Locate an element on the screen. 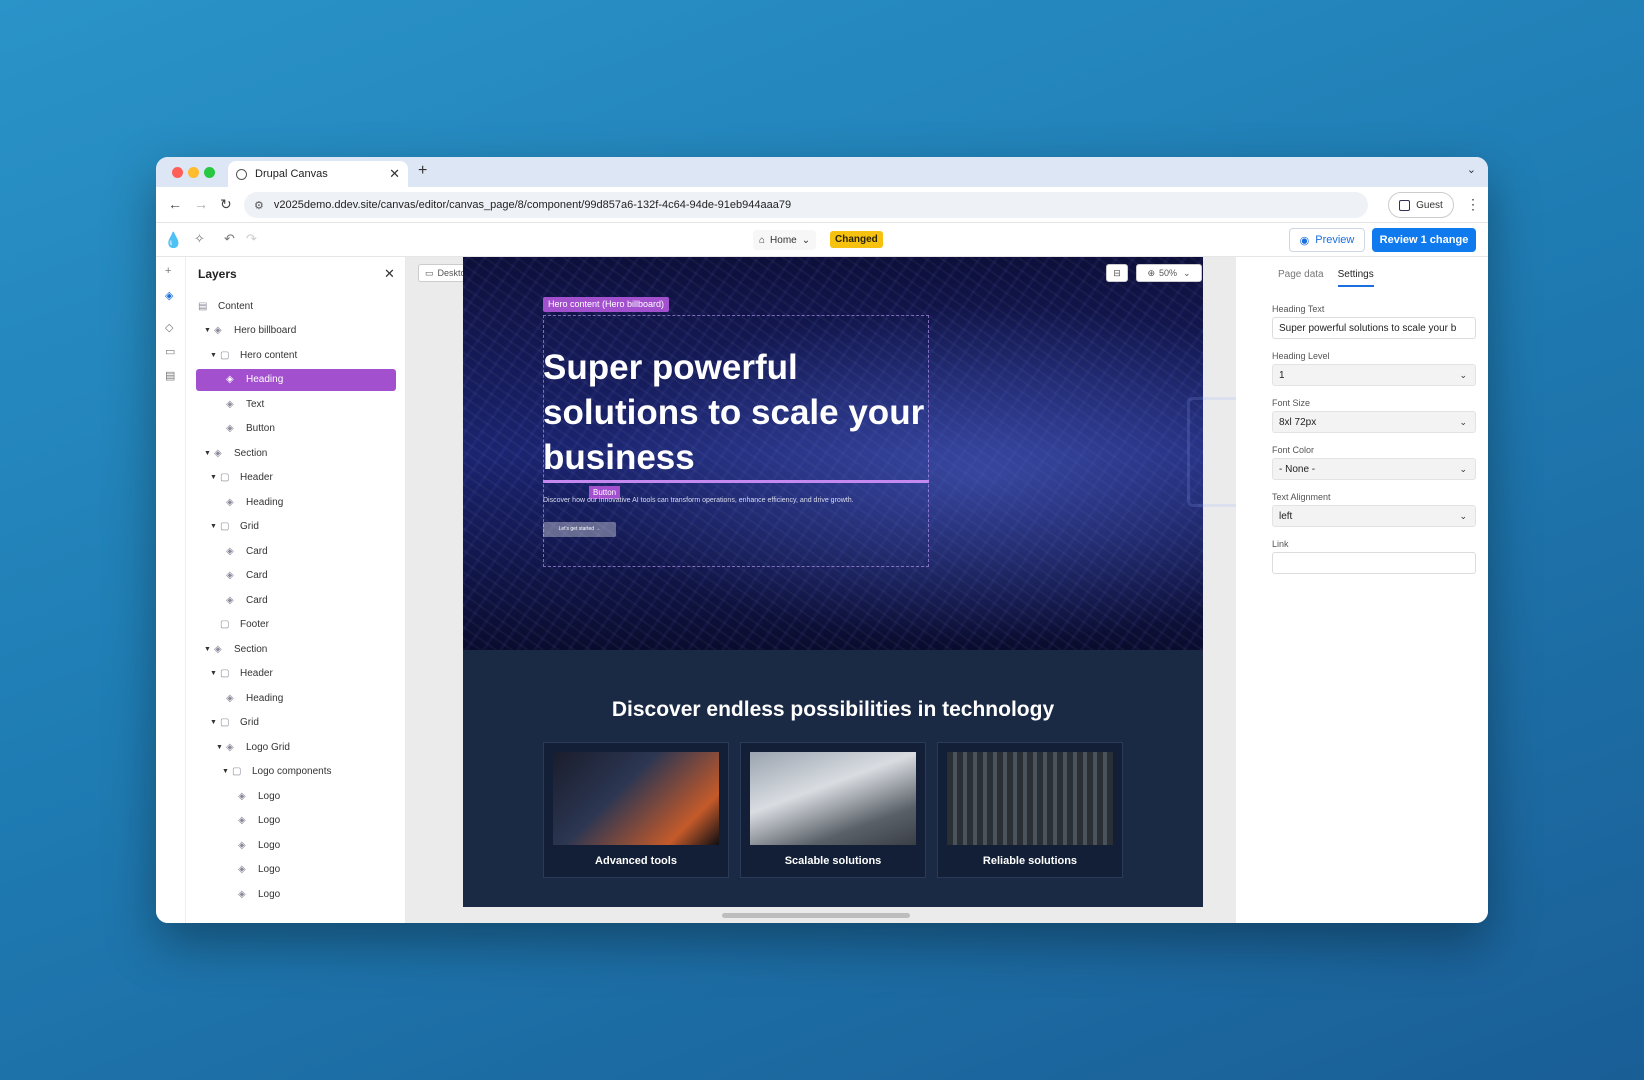  window-minimize-button is located at coordinates (193, 172).